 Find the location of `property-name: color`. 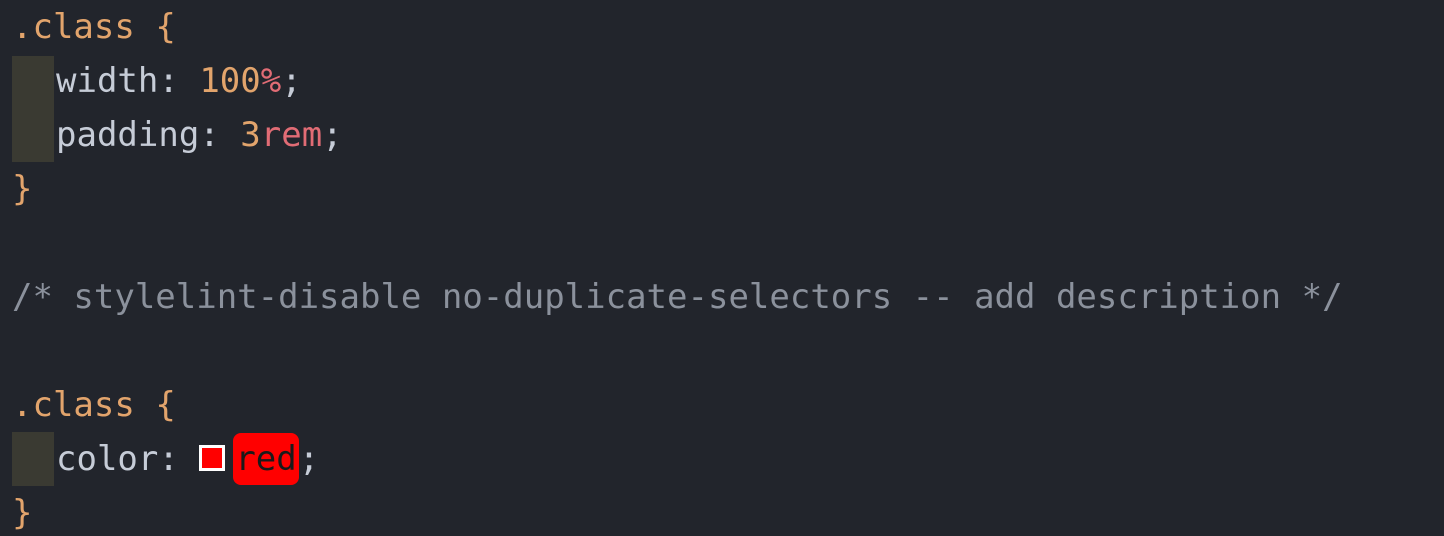

property-name: color is located at coordinates (107, 459).